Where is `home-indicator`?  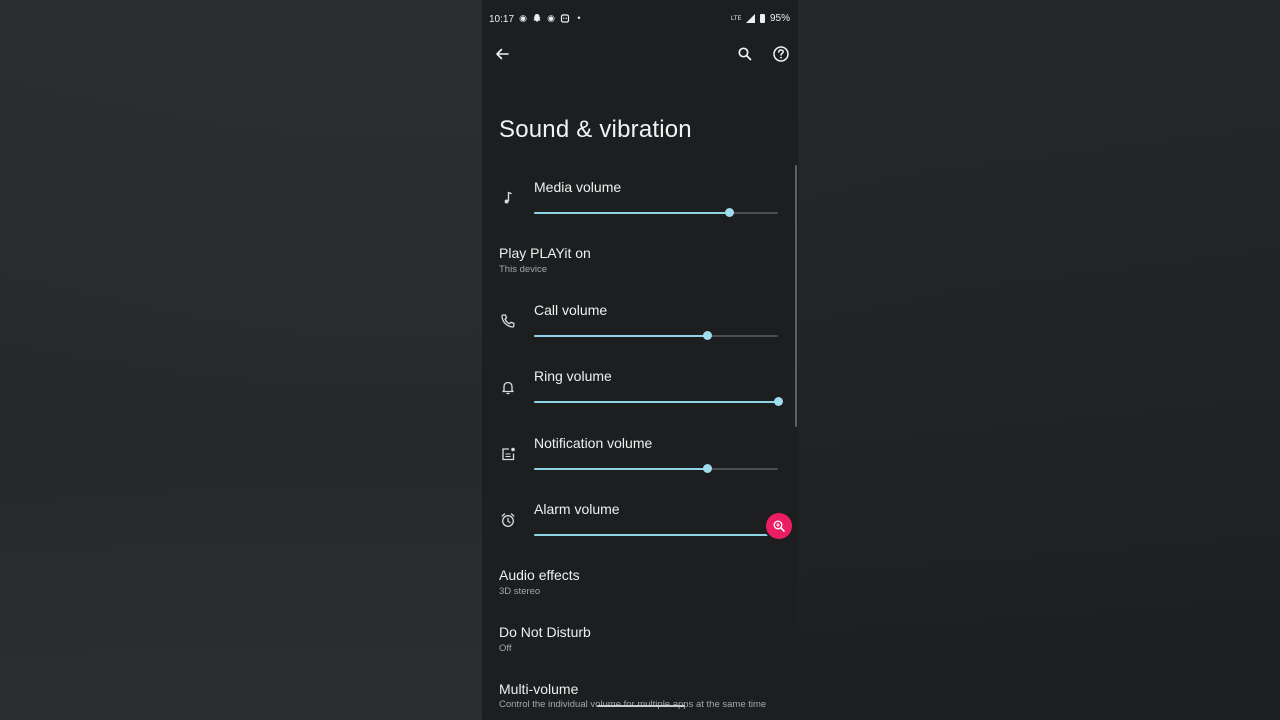
home-indicator is located at coordinates (641, 706).